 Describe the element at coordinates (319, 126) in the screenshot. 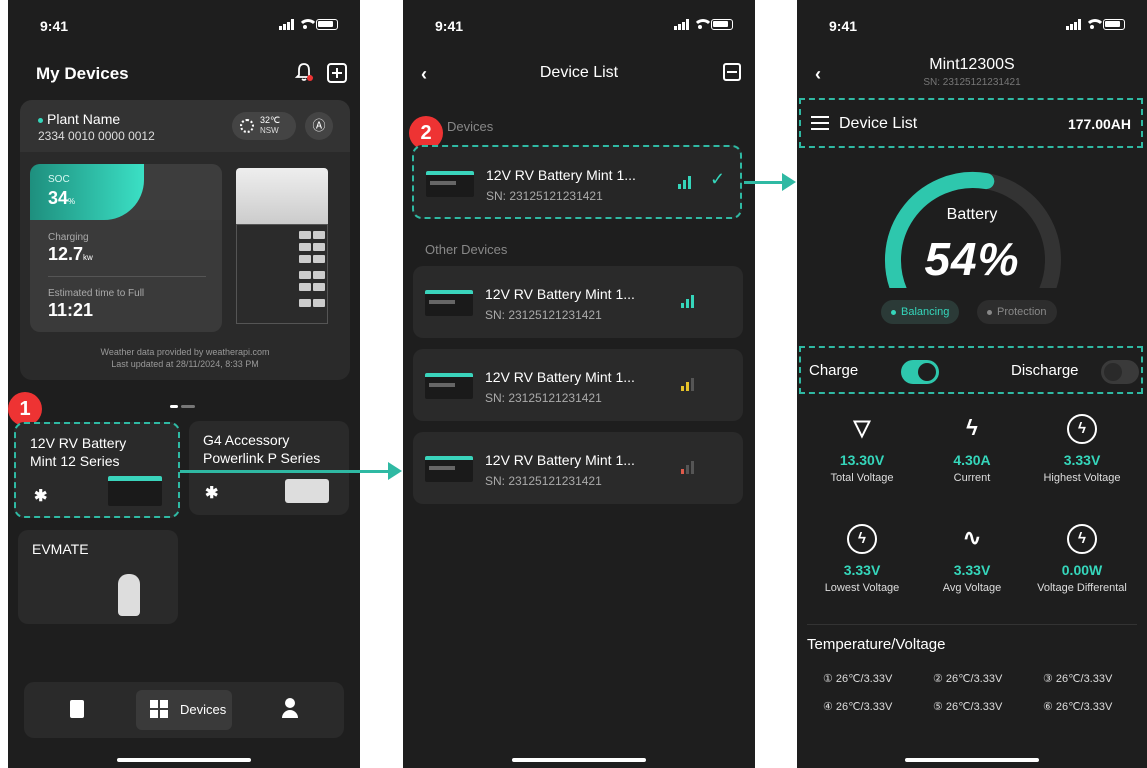

I see `navigate-icon: Ⓐ` at that location.